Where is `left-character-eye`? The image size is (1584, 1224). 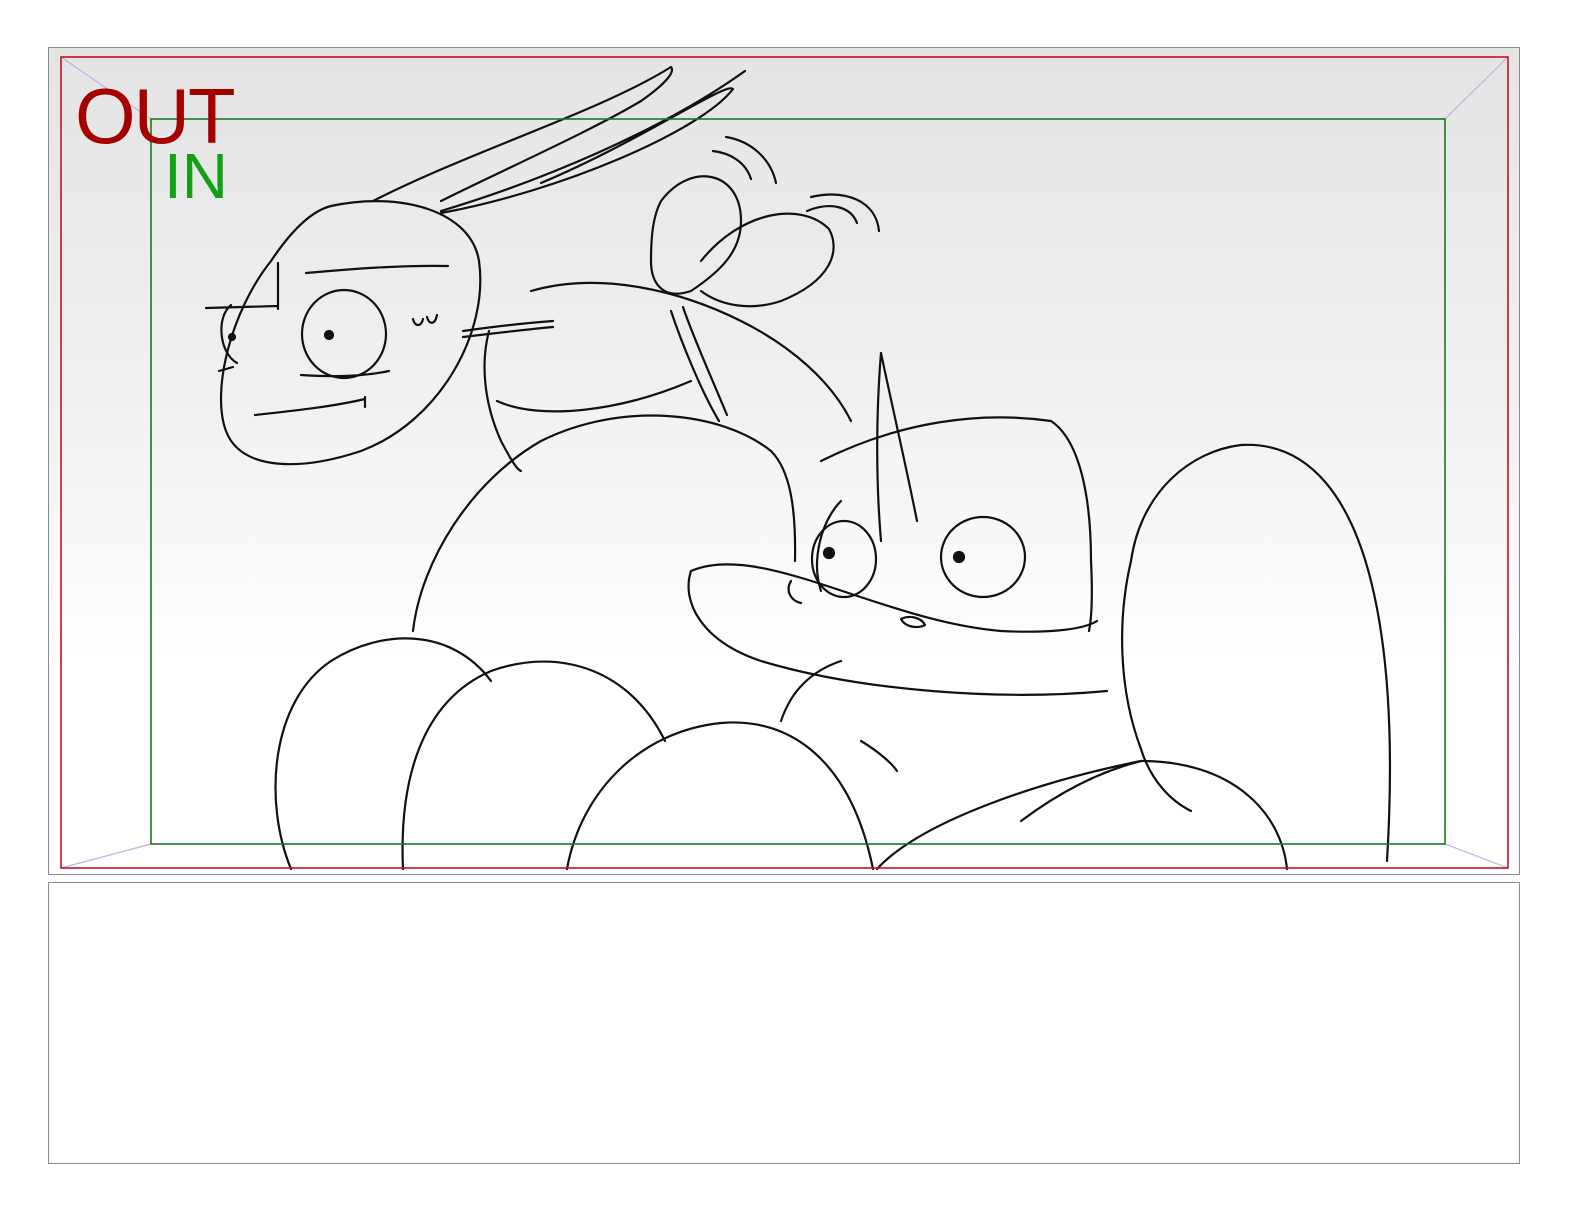
left-character-eye is located at coordinates (344, 334).